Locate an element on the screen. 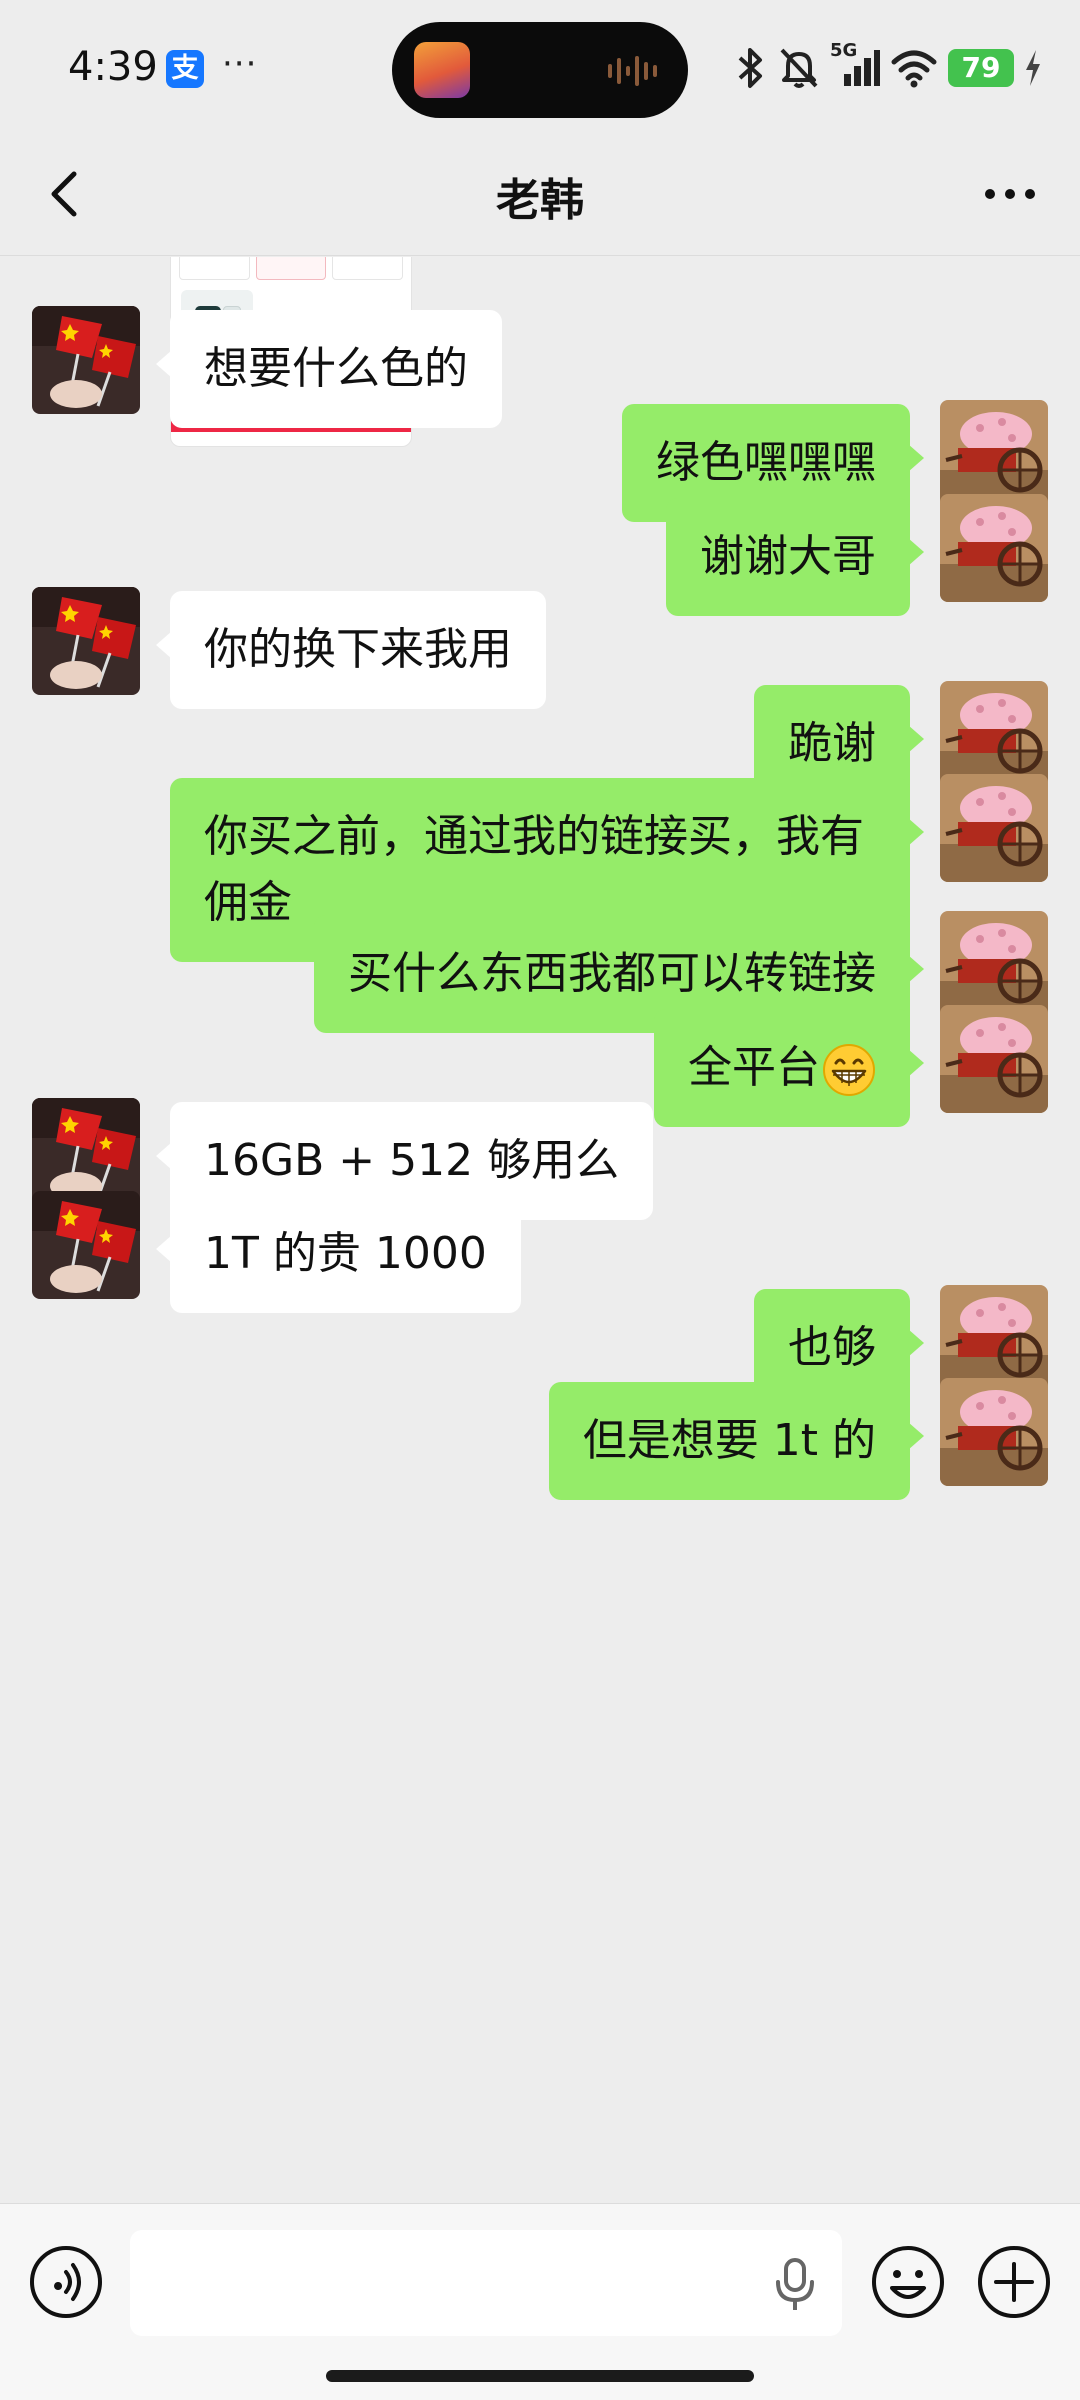 The width and height of the screenshot is (1080, 2400). plus-icon is located at coordinates (1014, 2282).